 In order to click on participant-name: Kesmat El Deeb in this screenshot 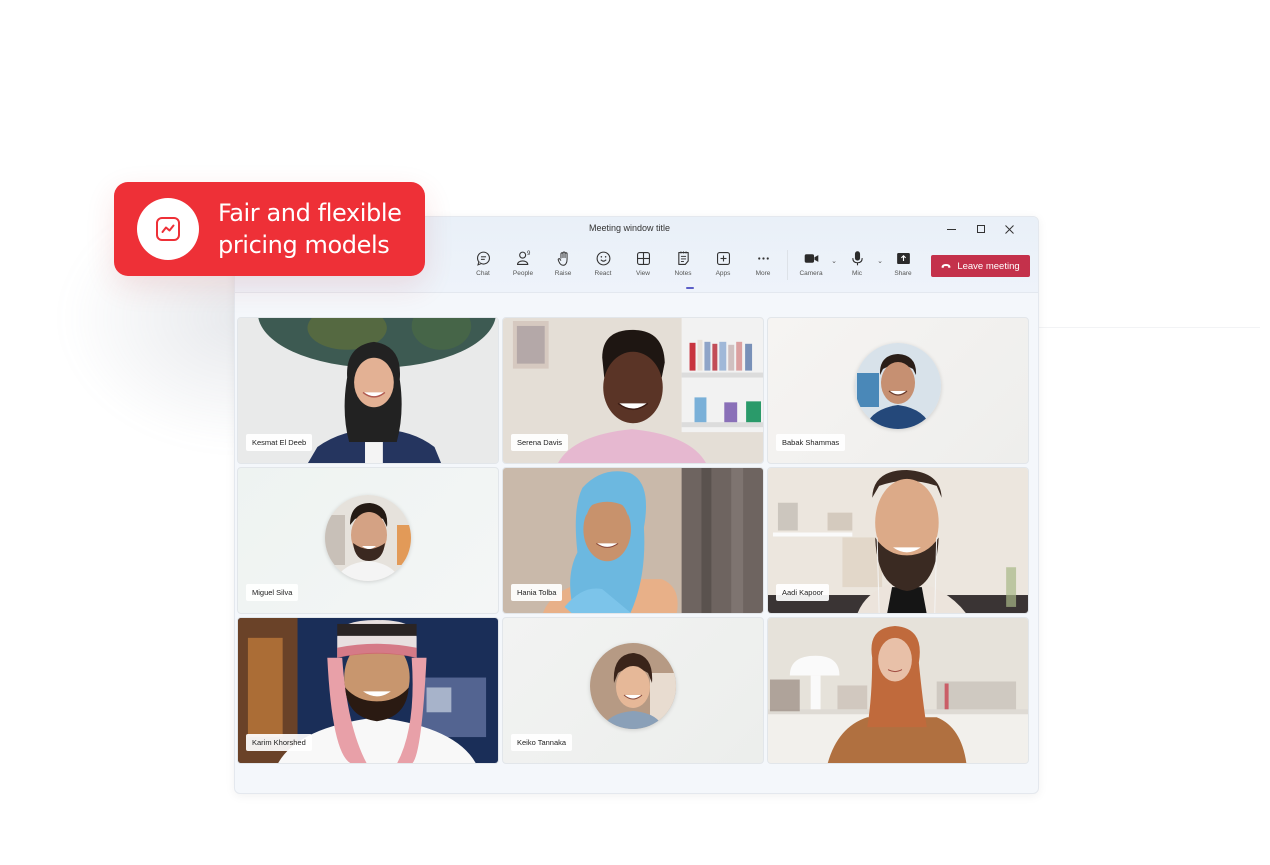, I will do `click(279, 442)`.